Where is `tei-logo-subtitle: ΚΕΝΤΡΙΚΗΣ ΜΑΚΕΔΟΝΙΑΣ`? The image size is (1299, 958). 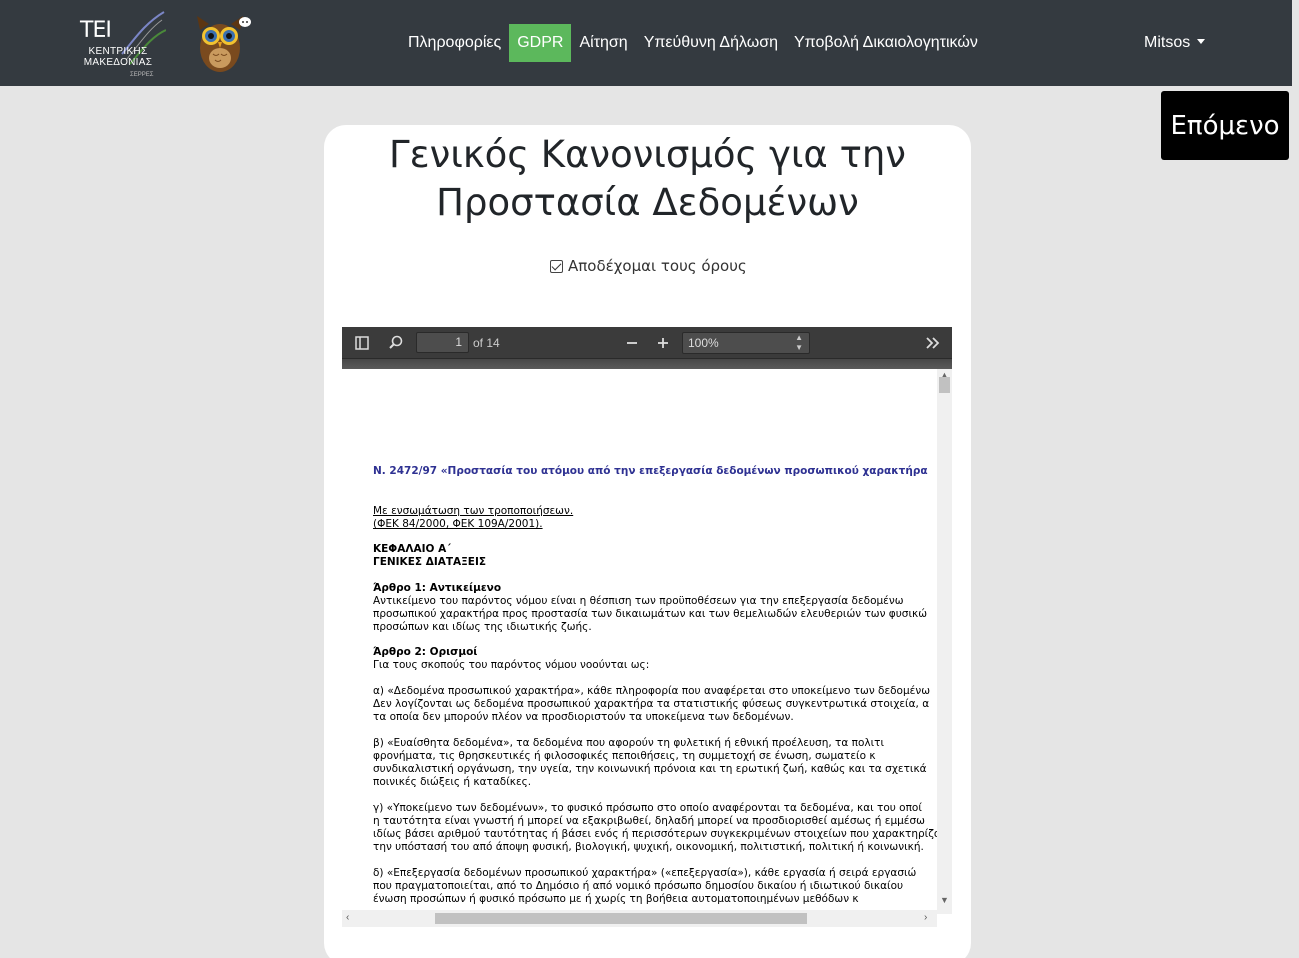 tei-logo-subtitle: ΚΕΝΤΡΙΚΗΣ ΜΑΚΕΔΟΝΙΑΣ is located at coordinates (118, 57).